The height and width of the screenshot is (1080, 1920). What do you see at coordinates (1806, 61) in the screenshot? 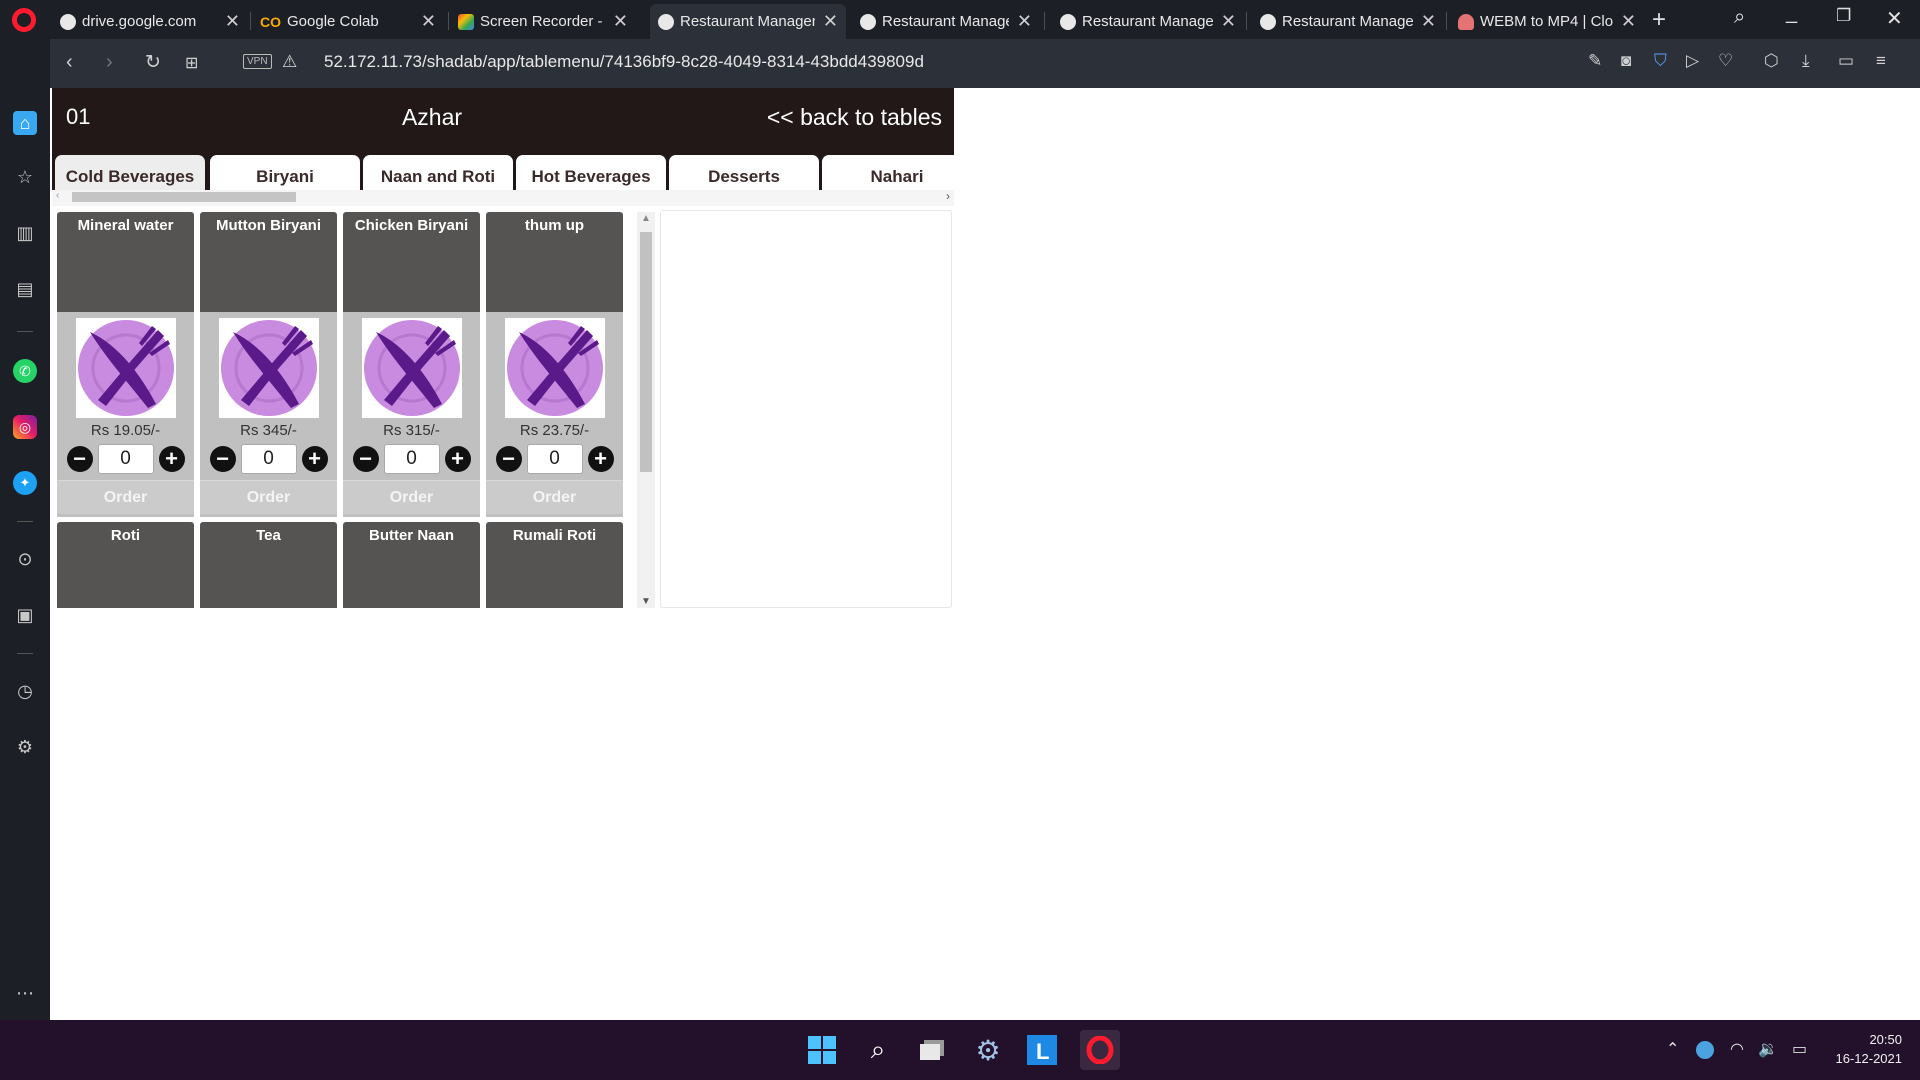
I see `download-icon: ⤓` at bounding box center [1806, 61].